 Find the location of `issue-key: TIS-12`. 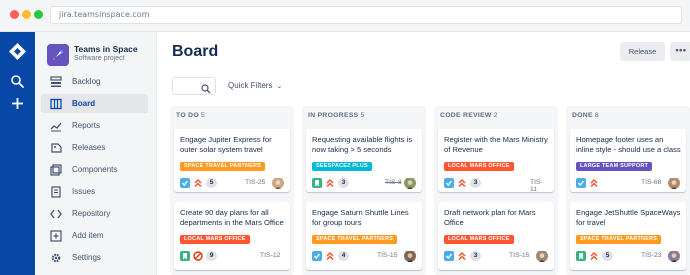

issue-key: TIS-12 is located at coordinates (270, 255).